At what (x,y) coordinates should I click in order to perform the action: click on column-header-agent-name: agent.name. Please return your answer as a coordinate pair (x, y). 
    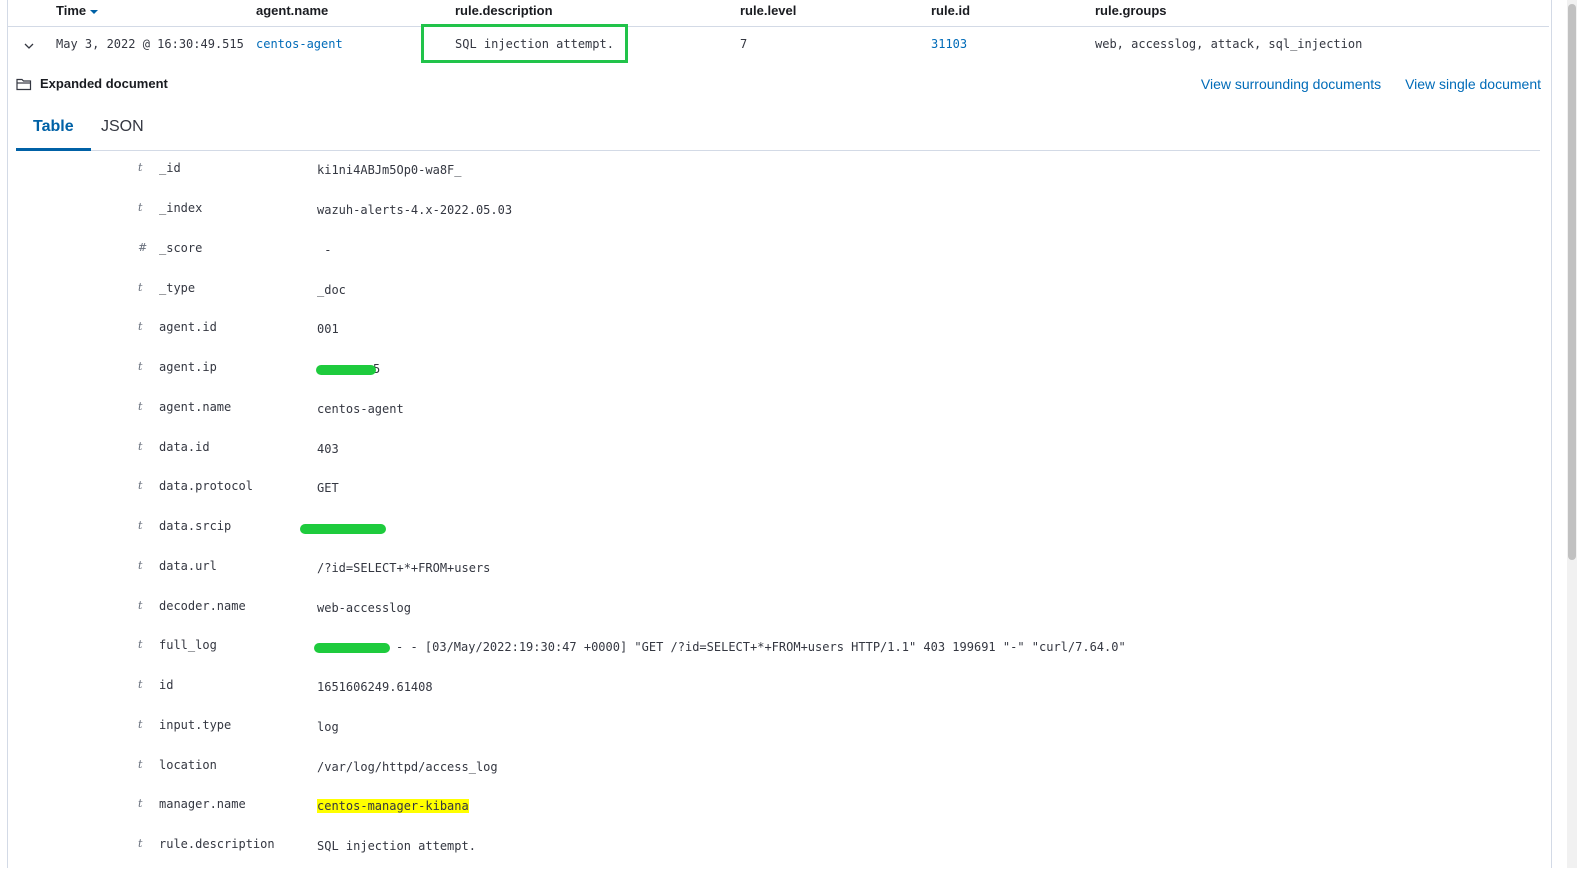
    Looking at the image, I should click on (292, 10).